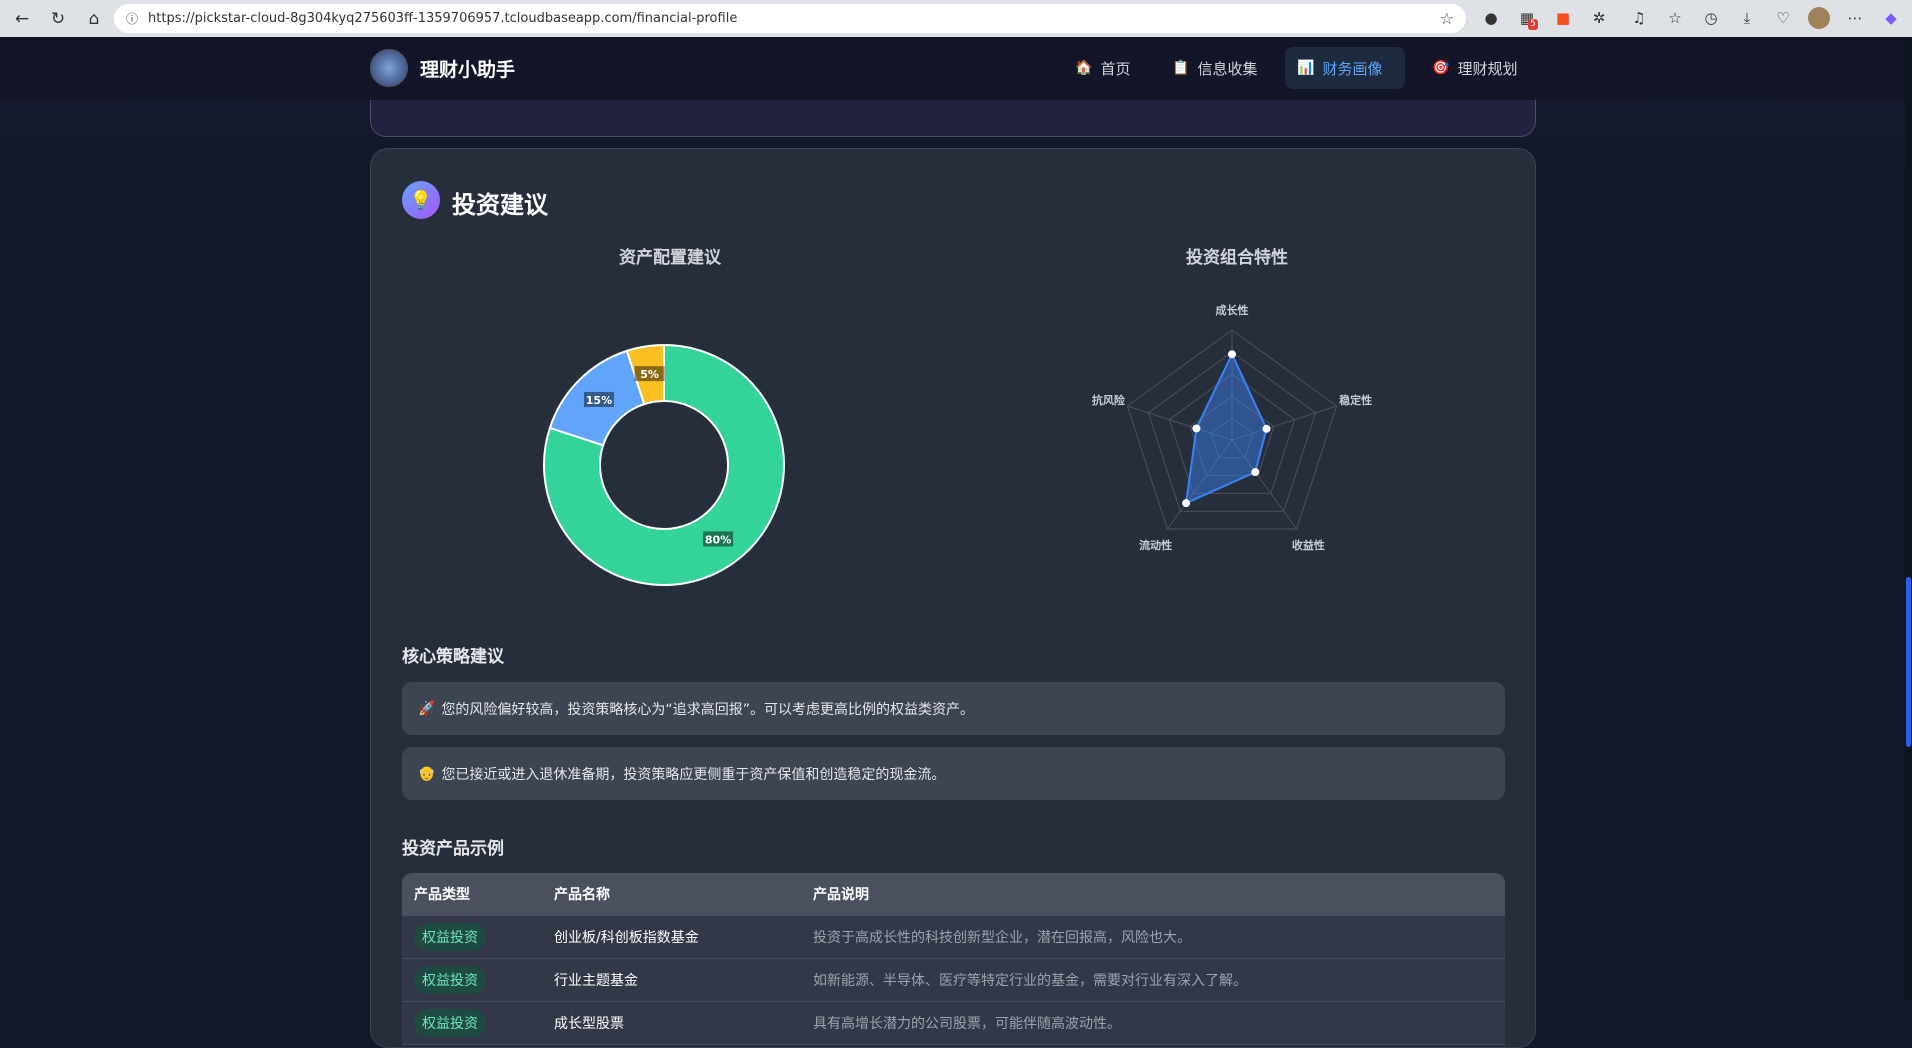 Image resolution: width=1912 pixels, height=1048 pixels. I want to click on puzzle-icon: ✲, so click(1599, 18).